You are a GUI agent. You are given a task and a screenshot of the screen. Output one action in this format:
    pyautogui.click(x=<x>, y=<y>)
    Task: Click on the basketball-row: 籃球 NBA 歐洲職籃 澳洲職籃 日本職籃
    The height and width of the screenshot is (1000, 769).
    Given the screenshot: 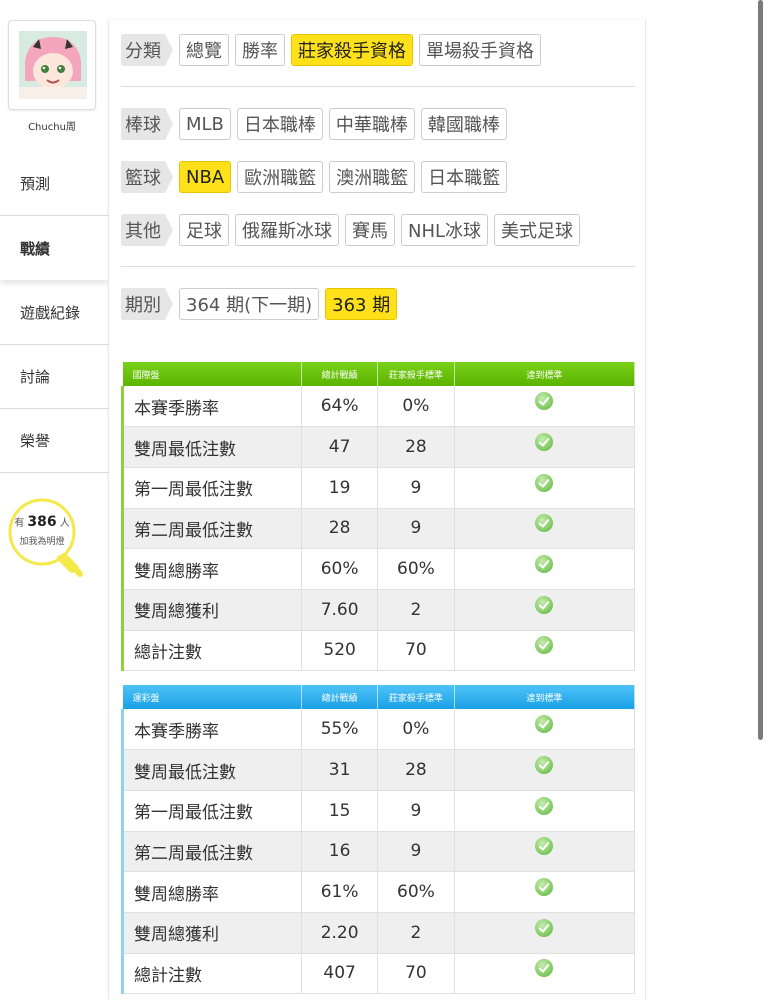 What is the action you would take?
    pyautogui.click(x=314, y=177)
    